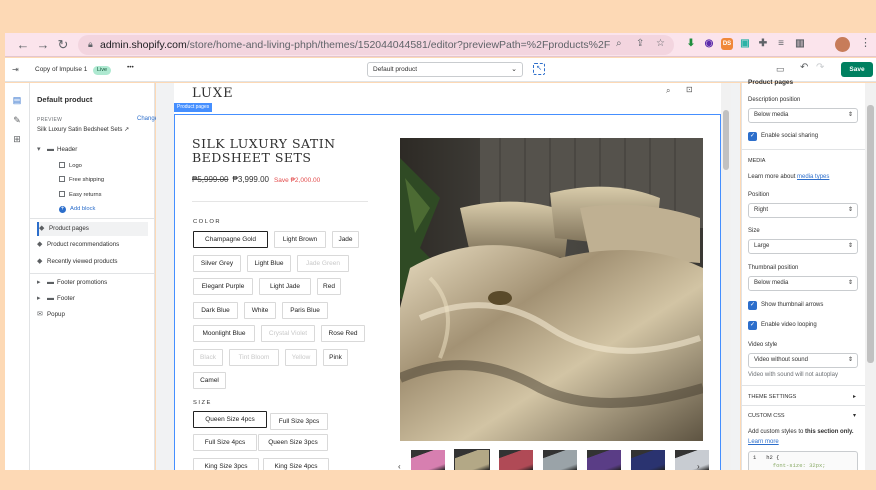 The height and width of the screenshot is (490, 876). What do you see at coordinates (727, 44) in the screenshot?
I see `ds-extension-icon: DS` at bounding box center [727, 44].